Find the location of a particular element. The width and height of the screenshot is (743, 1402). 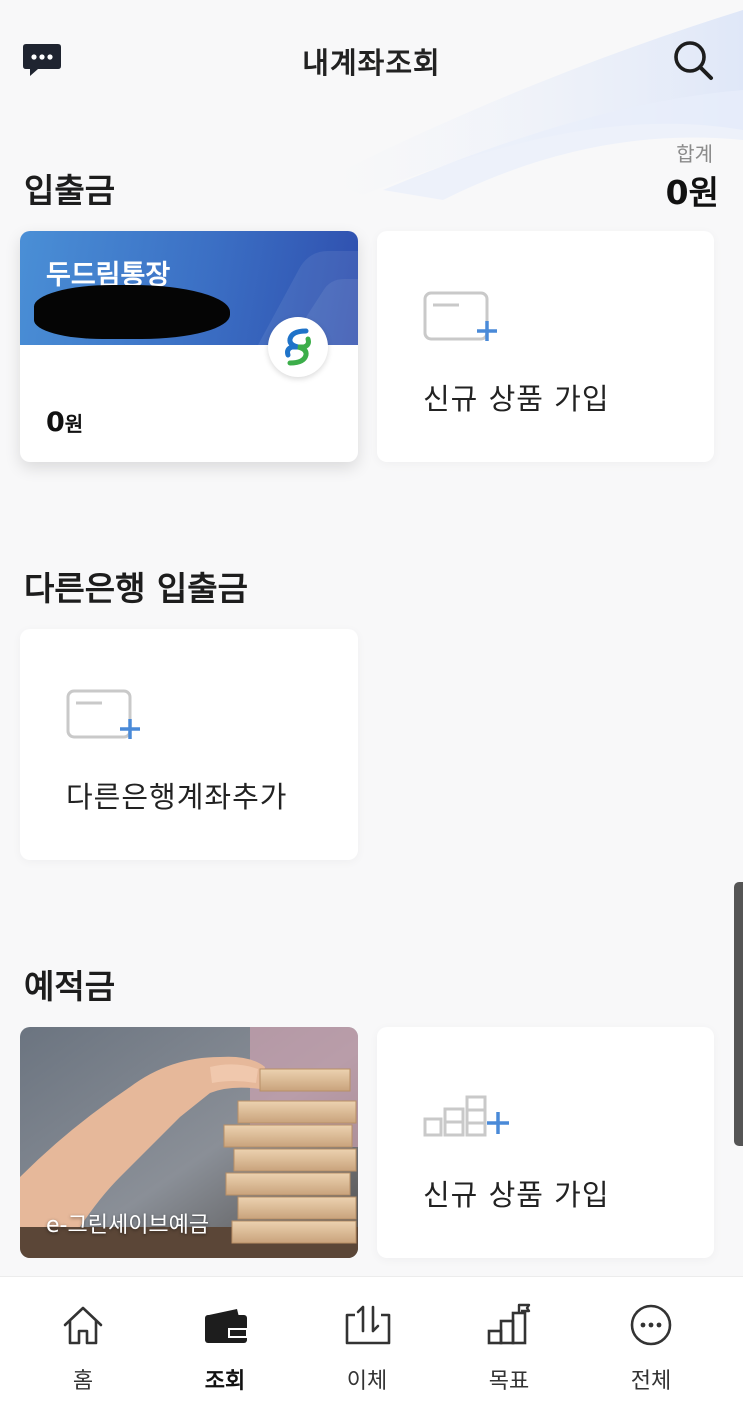

search-icon is located at coordinates (693, 60).